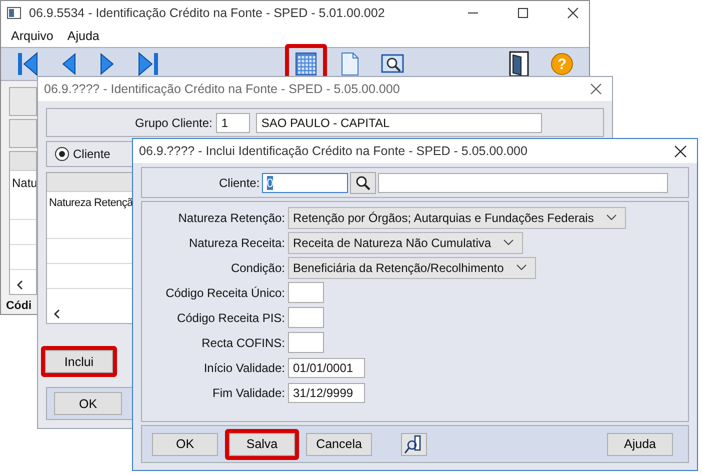  I want to click on field-label: Natureza Retenção:, so click(231, 217).